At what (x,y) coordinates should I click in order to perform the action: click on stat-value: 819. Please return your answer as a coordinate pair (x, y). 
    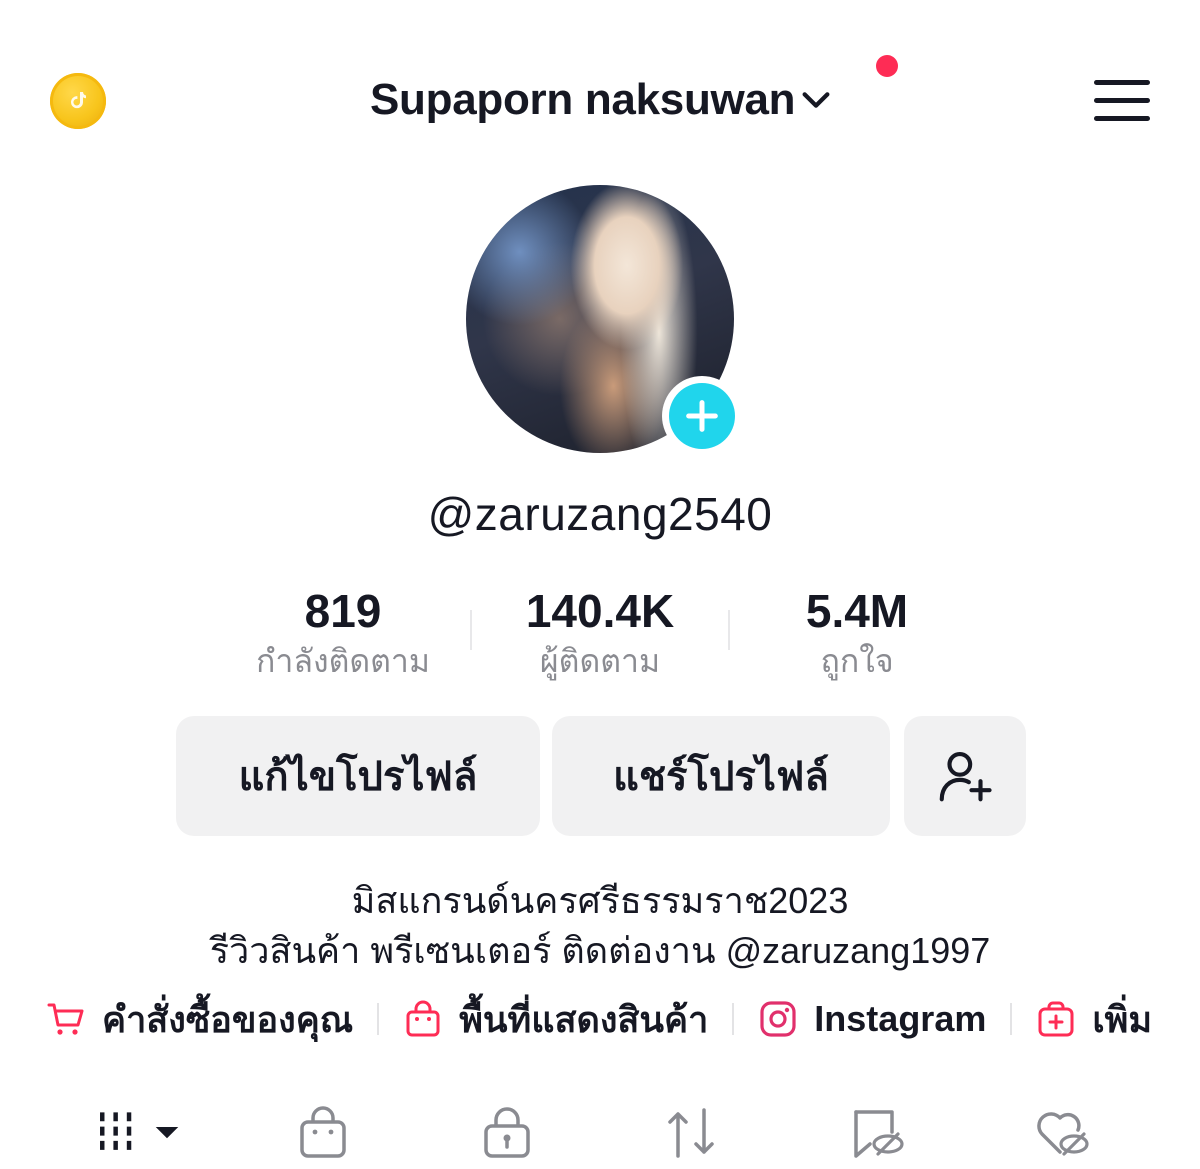
    Looking at the image, I should click on (343, 611).